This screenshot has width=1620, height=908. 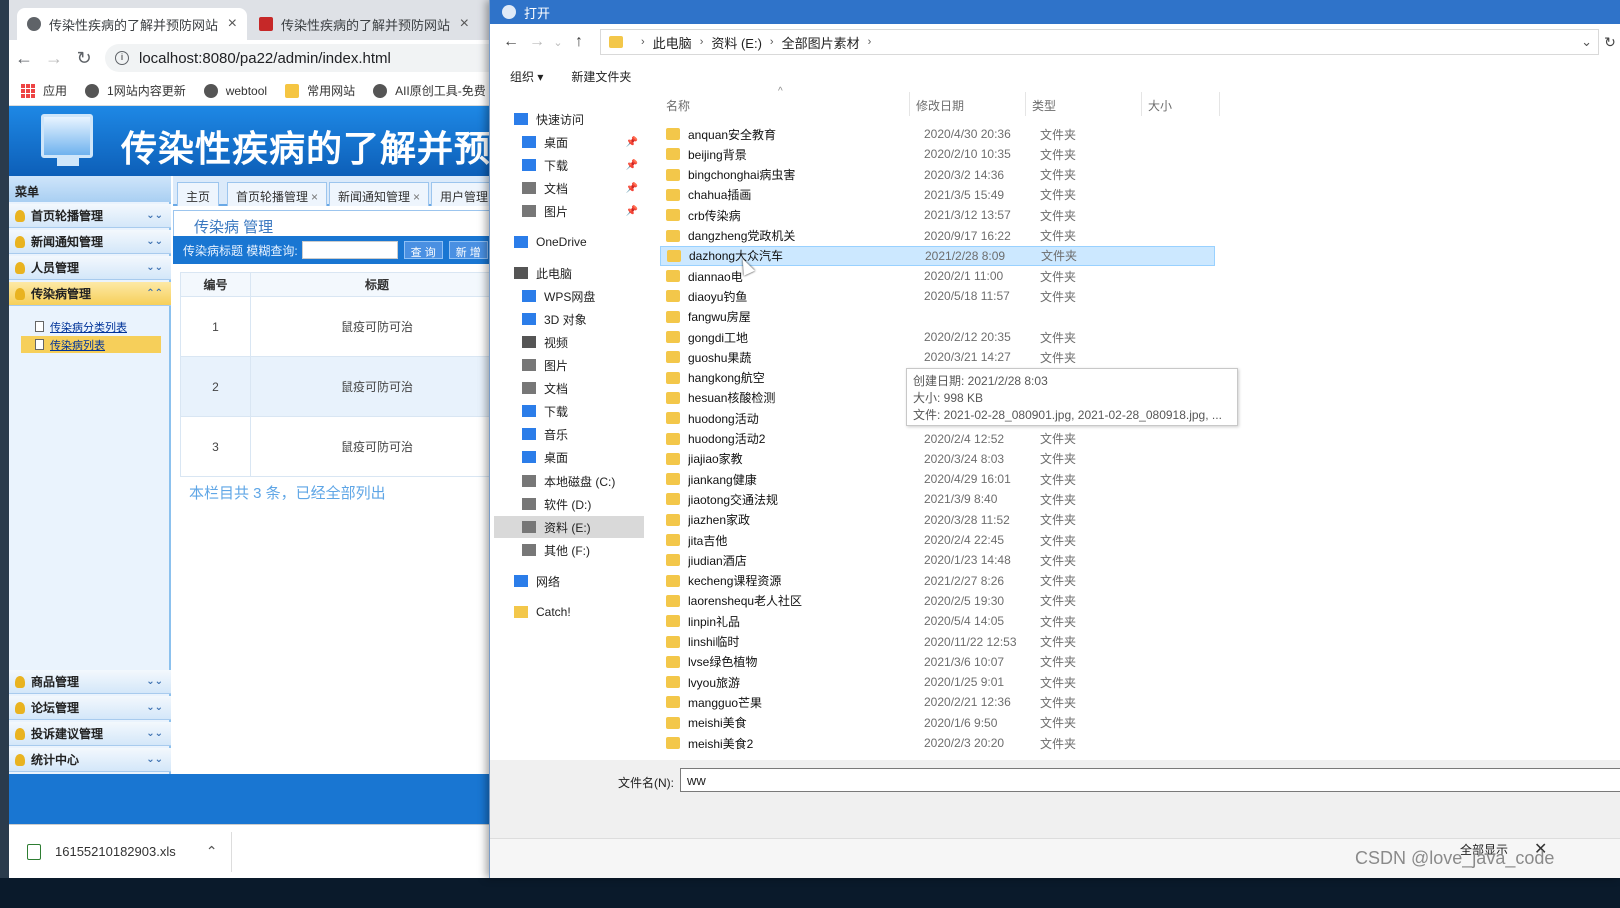 I want to click on tab-news: 新闻通知管理 ×, so click(x=379, y=194).